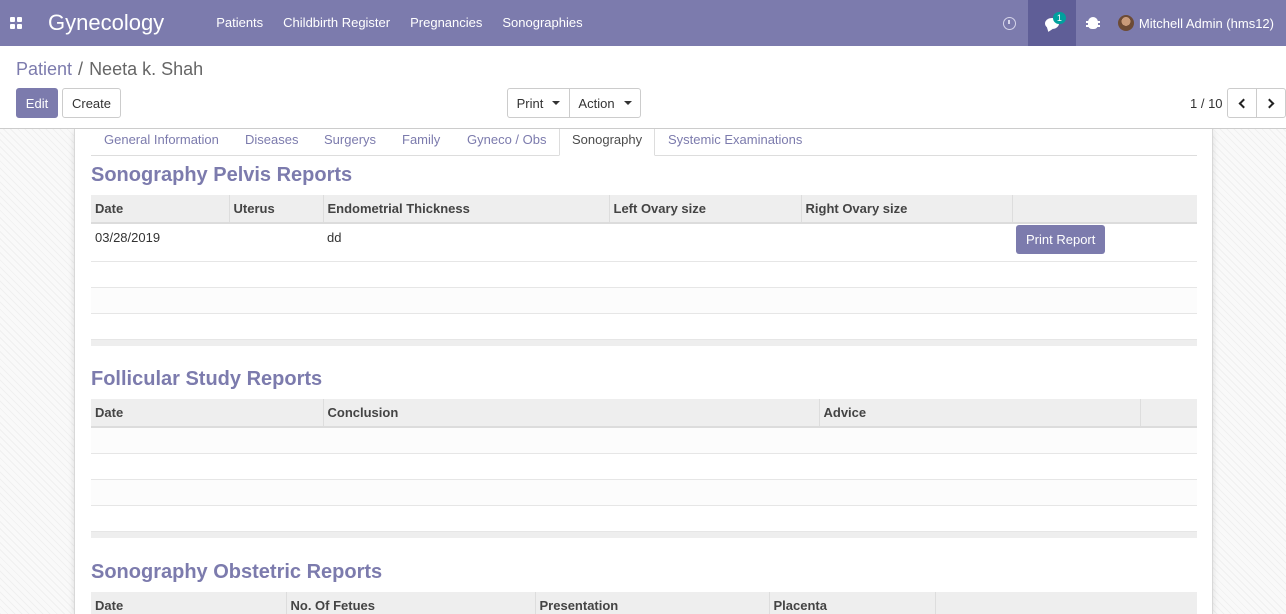 The image size is (1286, 614). I want to click on create-button-label: Create, so click(91, 103).